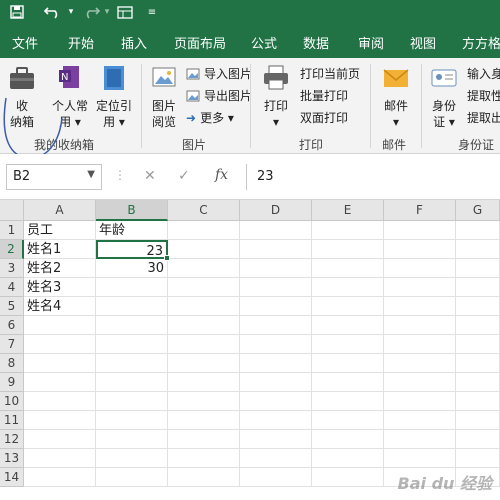 This screenshot has width=500, height=500. What do you see at coordinates (150, 176) in the screenshot?
I see `cancel-icon: ✕` at bounding box center [150, 176].